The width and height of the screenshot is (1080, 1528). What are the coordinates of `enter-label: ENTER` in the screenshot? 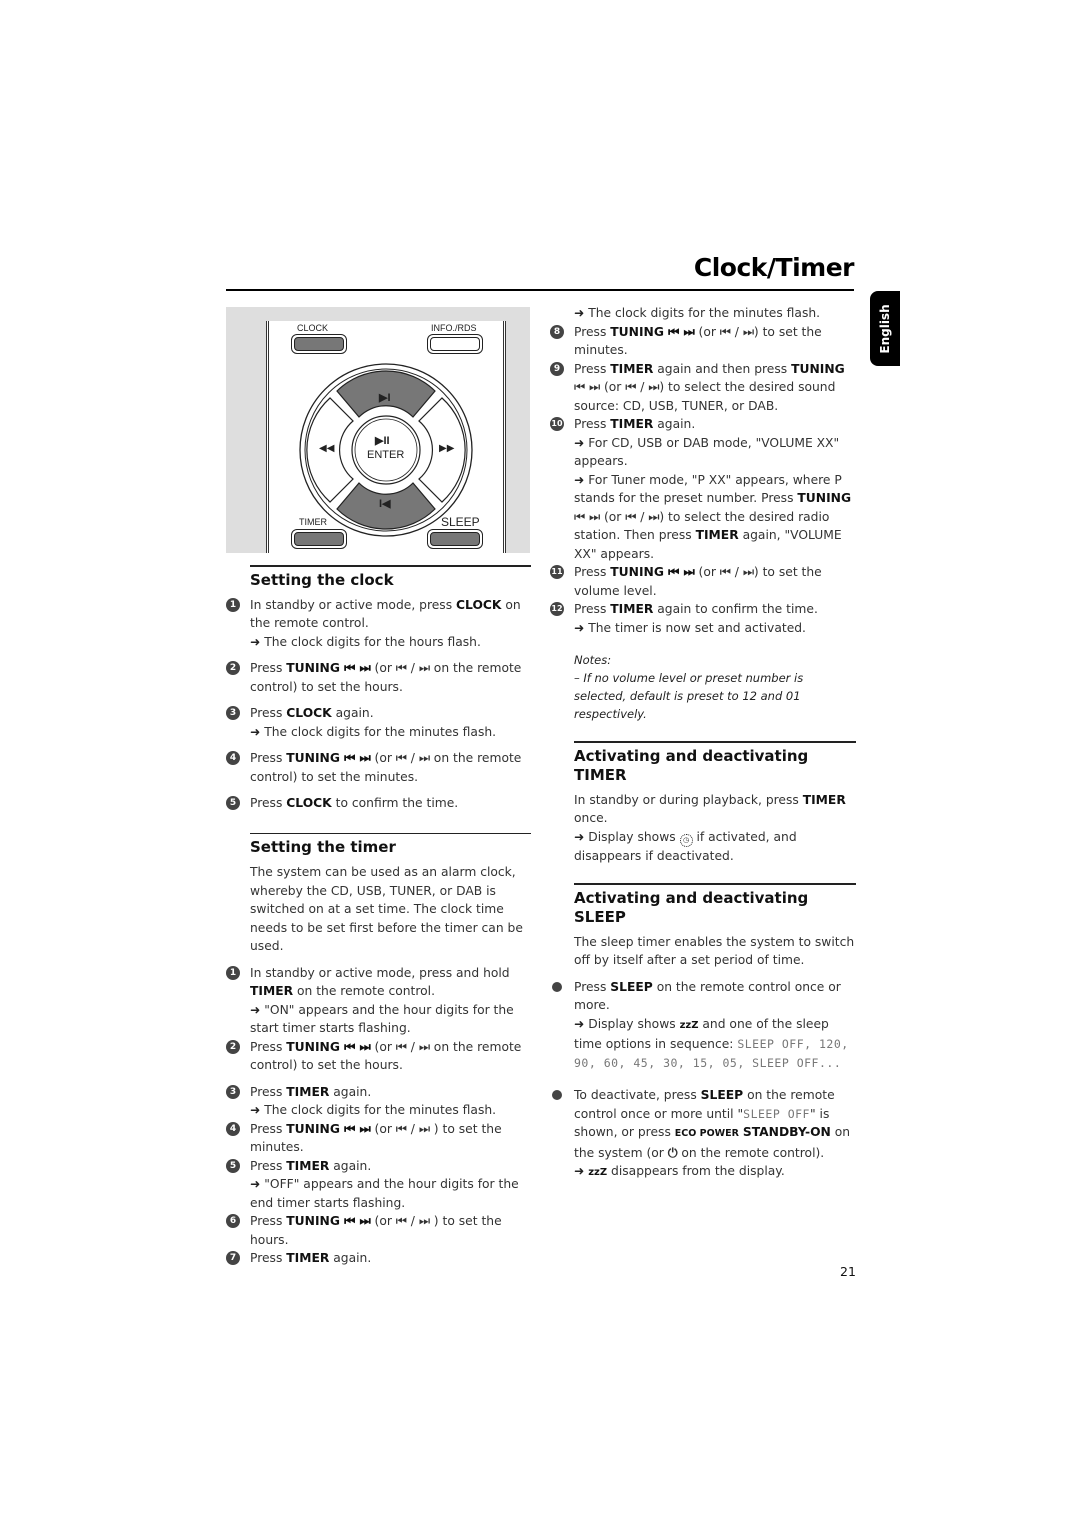 It's located at (386, 455).